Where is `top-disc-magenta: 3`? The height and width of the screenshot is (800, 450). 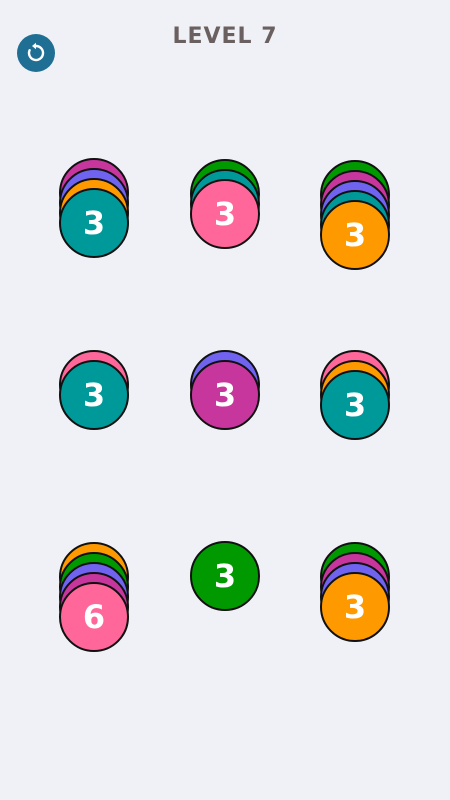 top-disc-magenta: 3 is located at coordinates (225, 395).